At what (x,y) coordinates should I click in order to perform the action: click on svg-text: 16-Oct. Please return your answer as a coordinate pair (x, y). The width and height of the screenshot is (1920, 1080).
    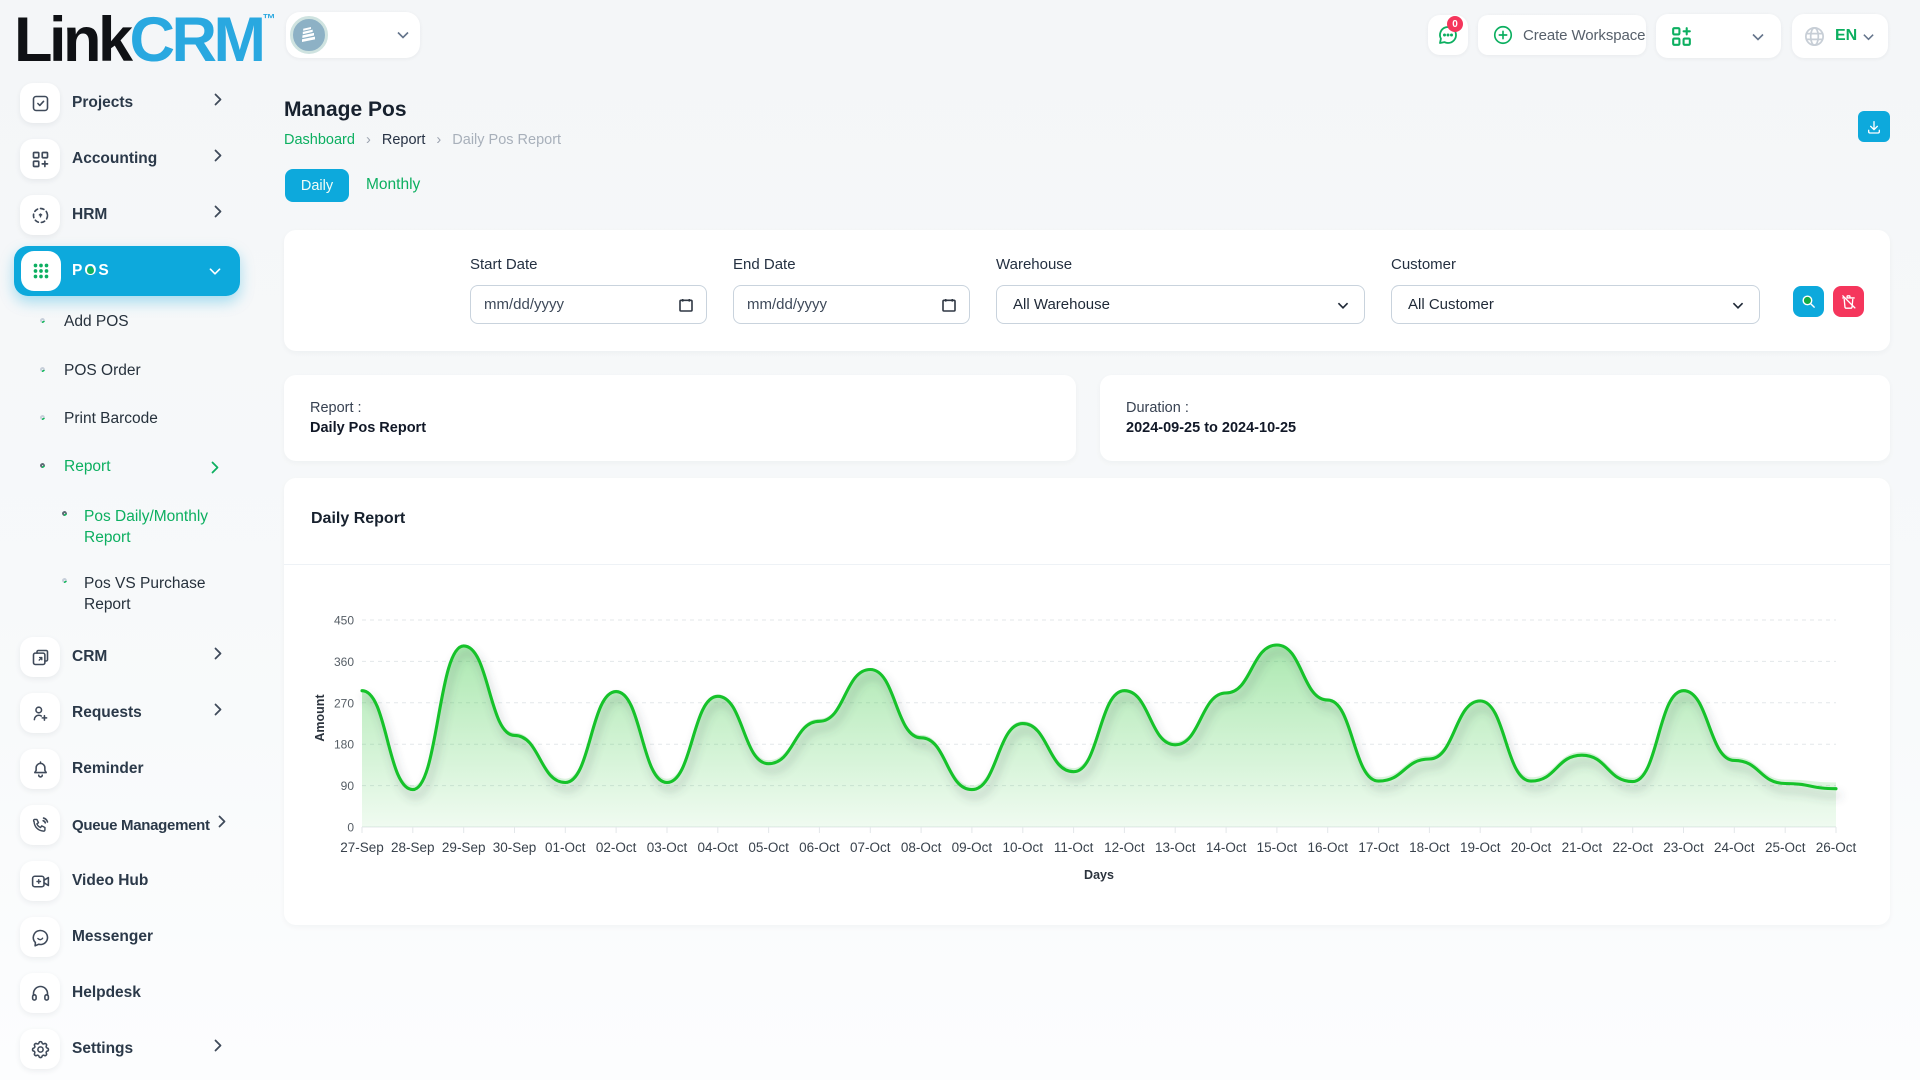
    Looking at the image, I should click on (1327, 847).